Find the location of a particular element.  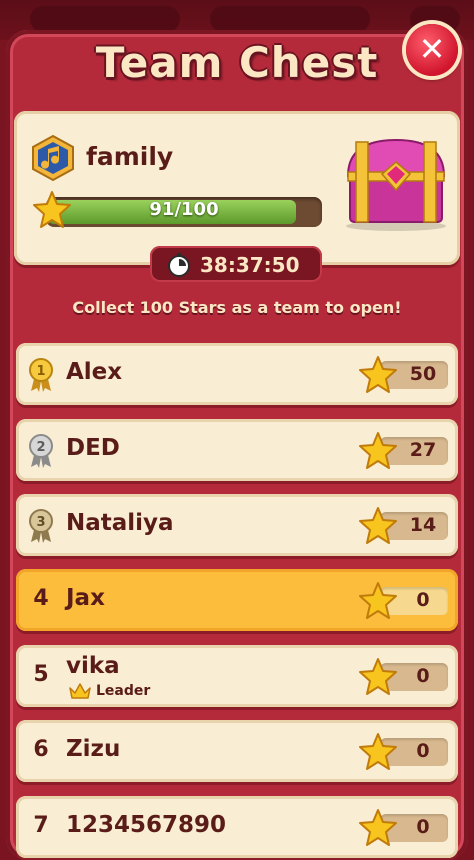

close-icon: ✕ is located at coordinates (432, 49).